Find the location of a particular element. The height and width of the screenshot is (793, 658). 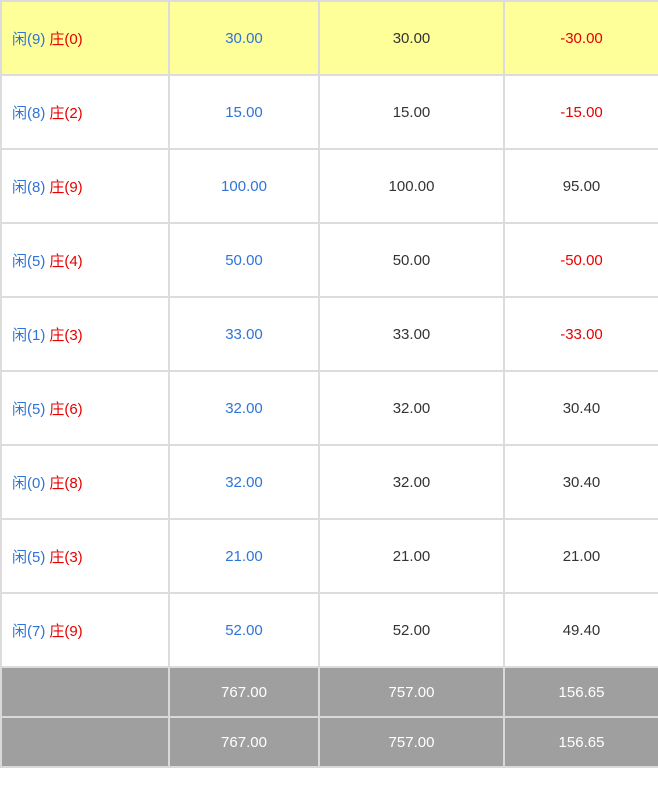

bet-row: 闲(9) 庄(0) 30.00 30.00 -30.00 is located at coordinates (329, 38).